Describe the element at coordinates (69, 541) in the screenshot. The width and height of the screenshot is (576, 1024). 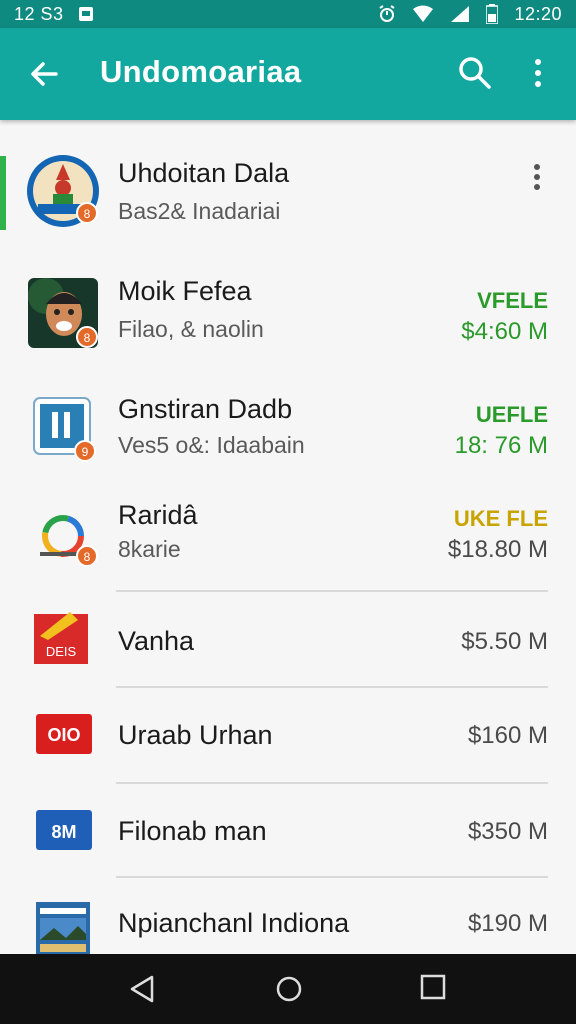
I see `ring-app-icon: 8` at that location.